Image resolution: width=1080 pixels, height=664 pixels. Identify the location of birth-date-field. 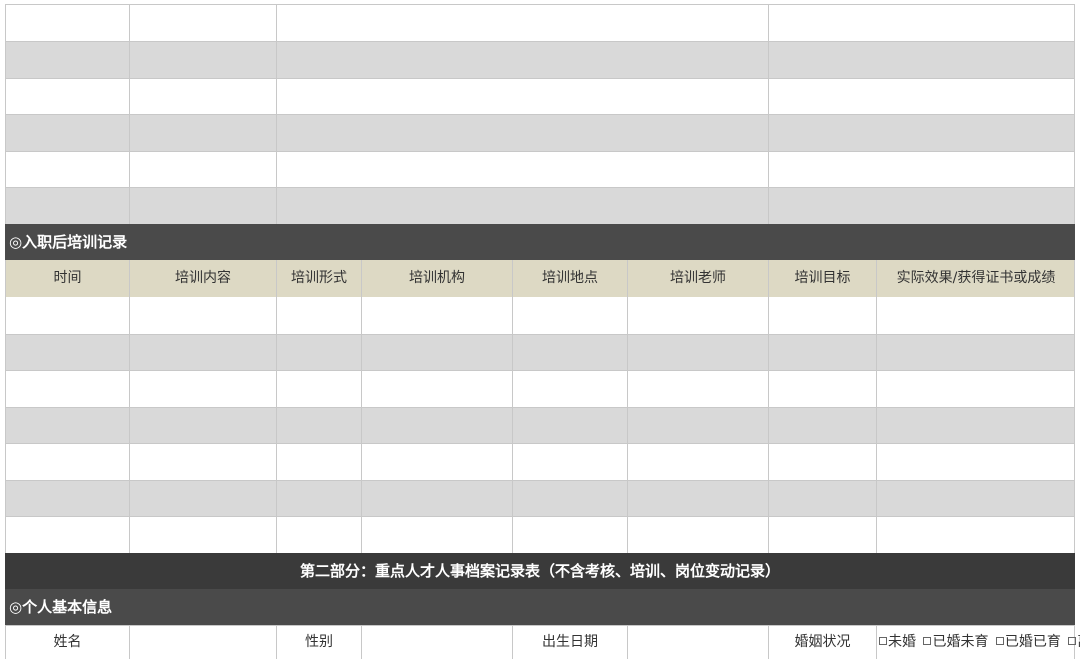
(697, 642).